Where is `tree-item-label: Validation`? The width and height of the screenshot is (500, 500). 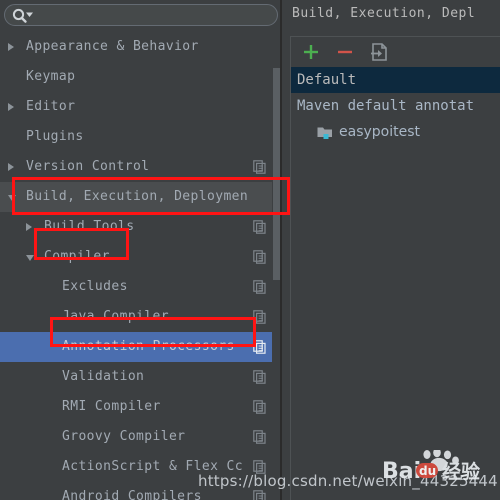
tree-item-label: Validation is located at coordinates (103, 376).